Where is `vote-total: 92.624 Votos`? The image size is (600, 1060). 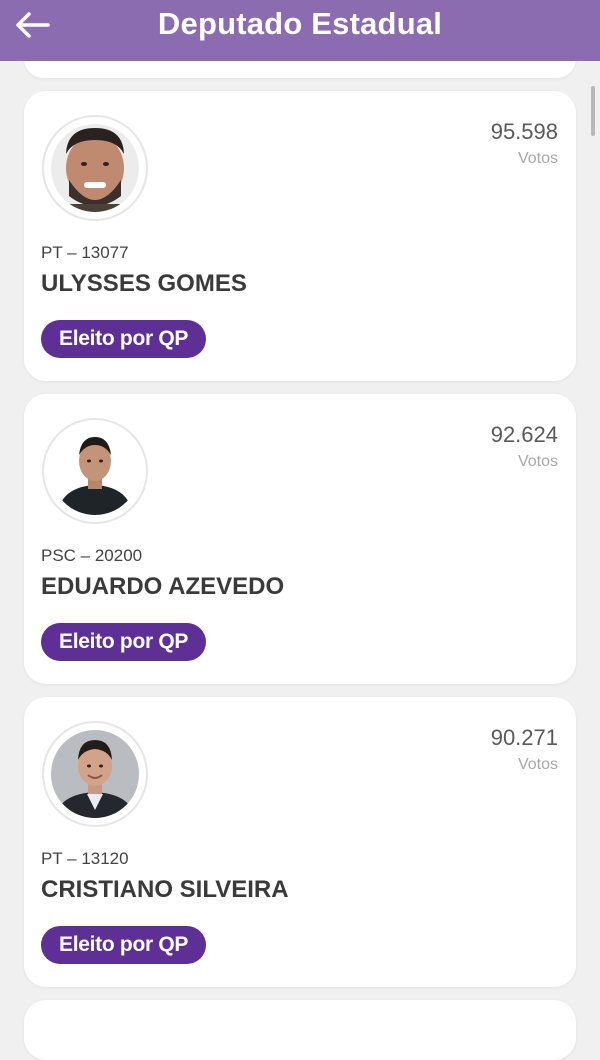 vote-total: 92.624 Votos is located at coordinates (524, 446).